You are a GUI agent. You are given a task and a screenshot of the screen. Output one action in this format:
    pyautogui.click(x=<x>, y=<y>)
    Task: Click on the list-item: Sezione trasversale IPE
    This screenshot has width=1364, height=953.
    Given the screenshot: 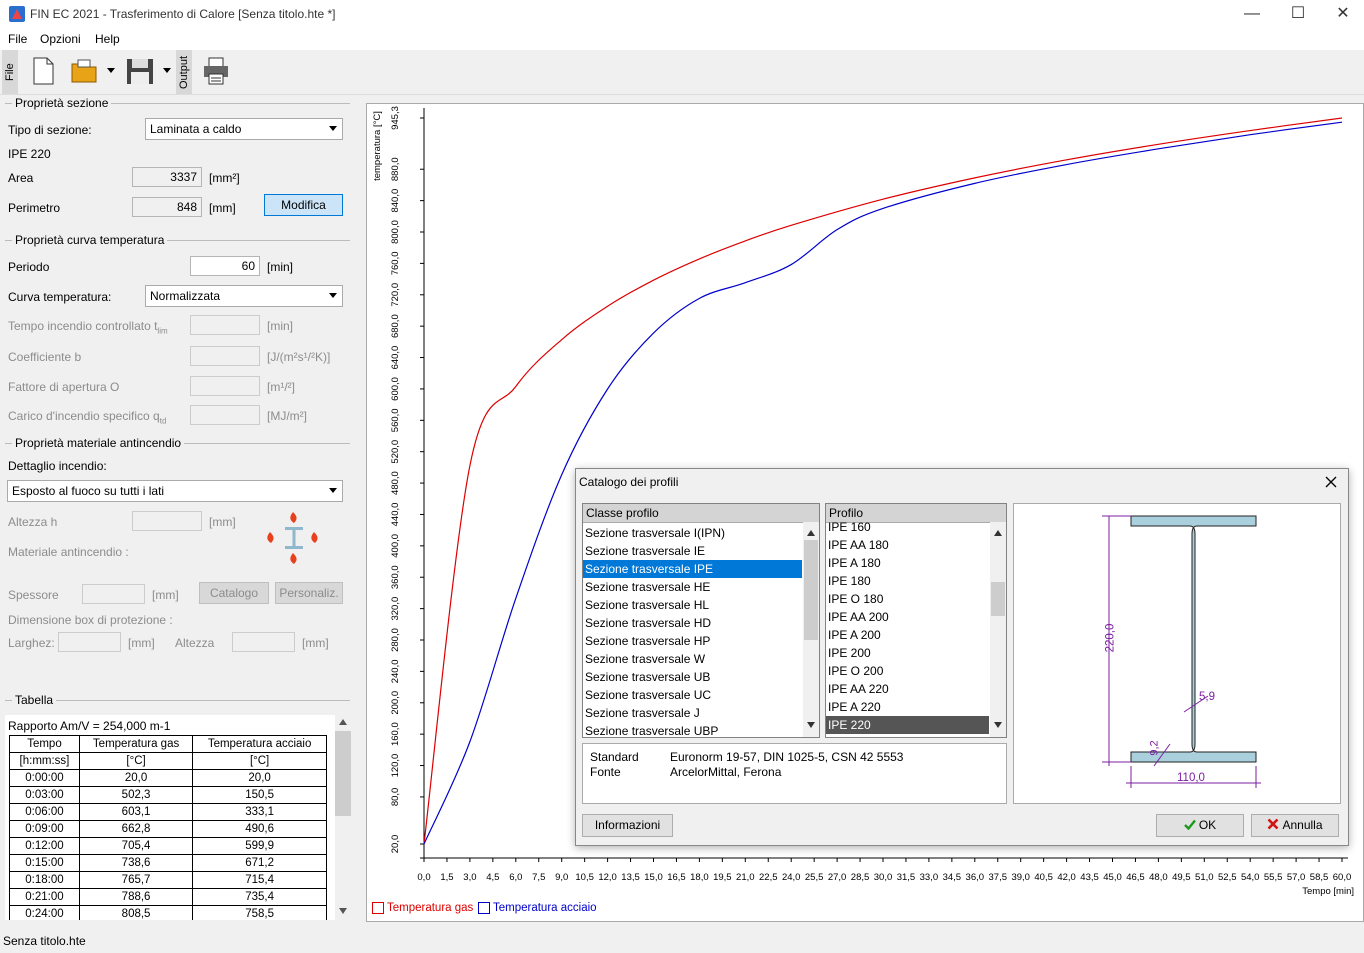 What is the action you would take?
    pyautogui.click(x=692, y=569)
    